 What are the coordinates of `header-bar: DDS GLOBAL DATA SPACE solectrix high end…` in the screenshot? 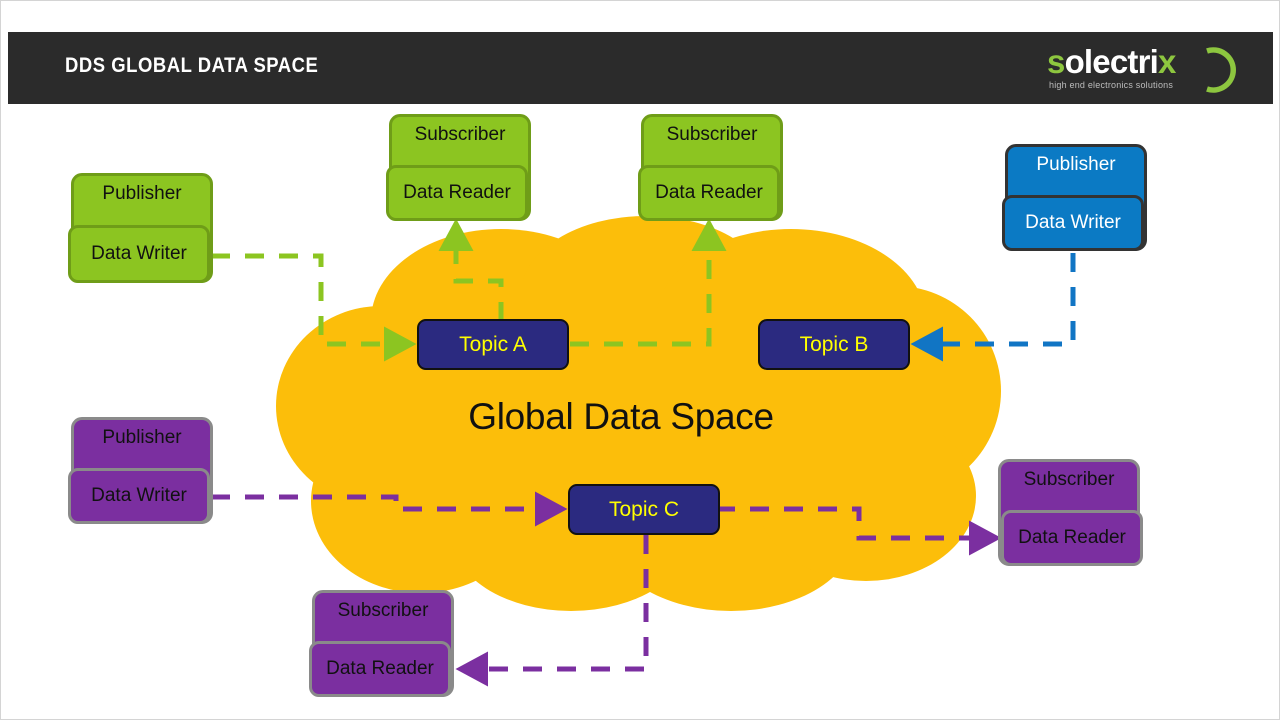 It's located at (640, 68).